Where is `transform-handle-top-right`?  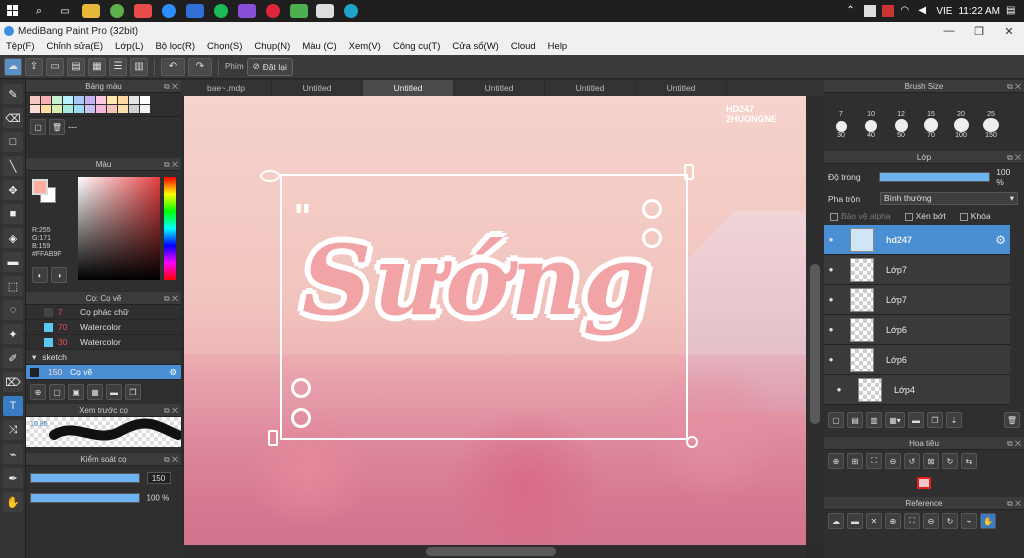 transform-handle-top-right is located at coordinates (689, 172).